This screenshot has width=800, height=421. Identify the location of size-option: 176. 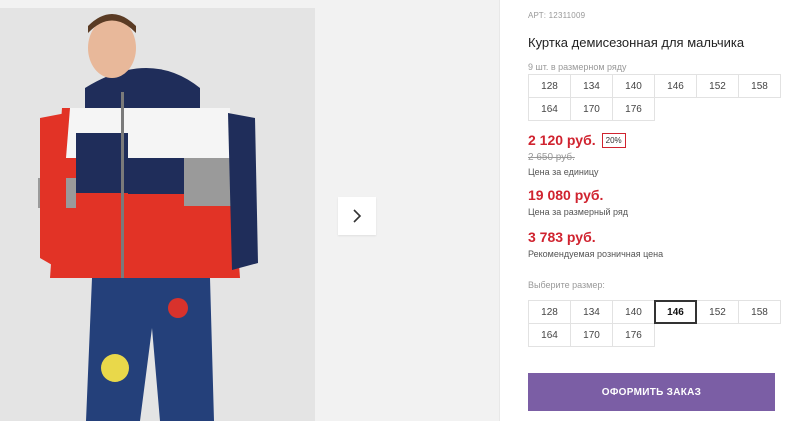
(633, 335).